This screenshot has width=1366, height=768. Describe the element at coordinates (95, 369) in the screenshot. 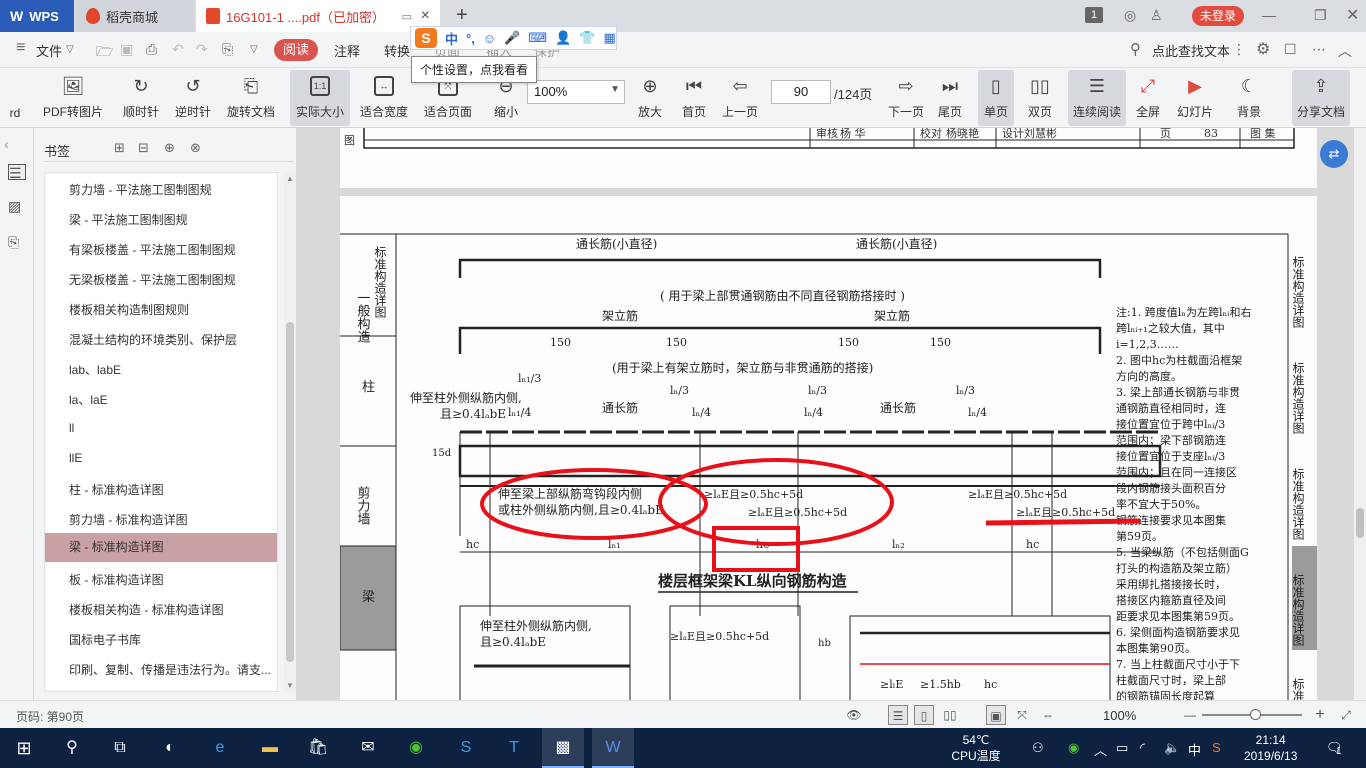

I see `bookmark-item: lab、labE` at that location.